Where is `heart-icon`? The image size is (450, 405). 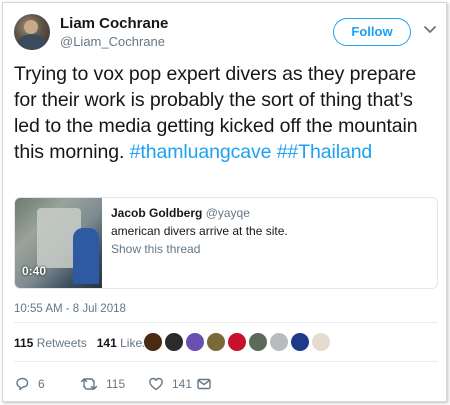 heart-icon is located at coordinates (156, 384).